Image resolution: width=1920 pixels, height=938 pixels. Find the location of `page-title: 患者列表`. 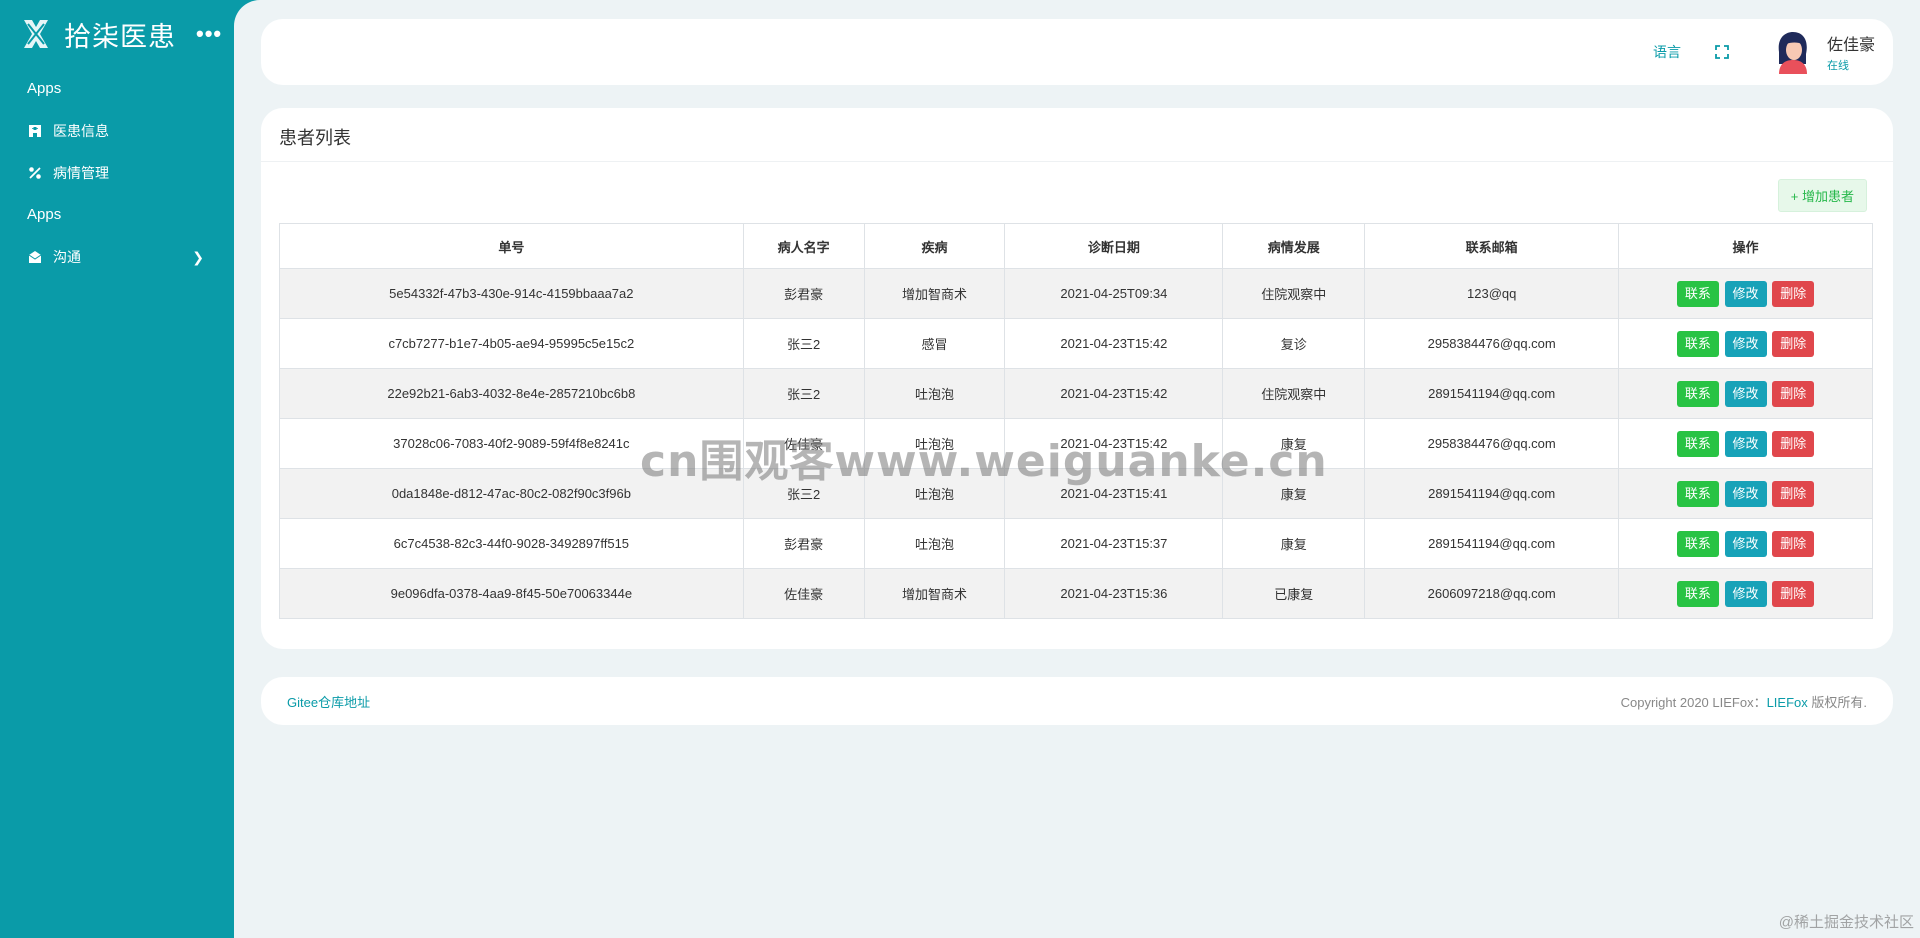

page-title: 患者列表 is located at coordinates (1077, 135).